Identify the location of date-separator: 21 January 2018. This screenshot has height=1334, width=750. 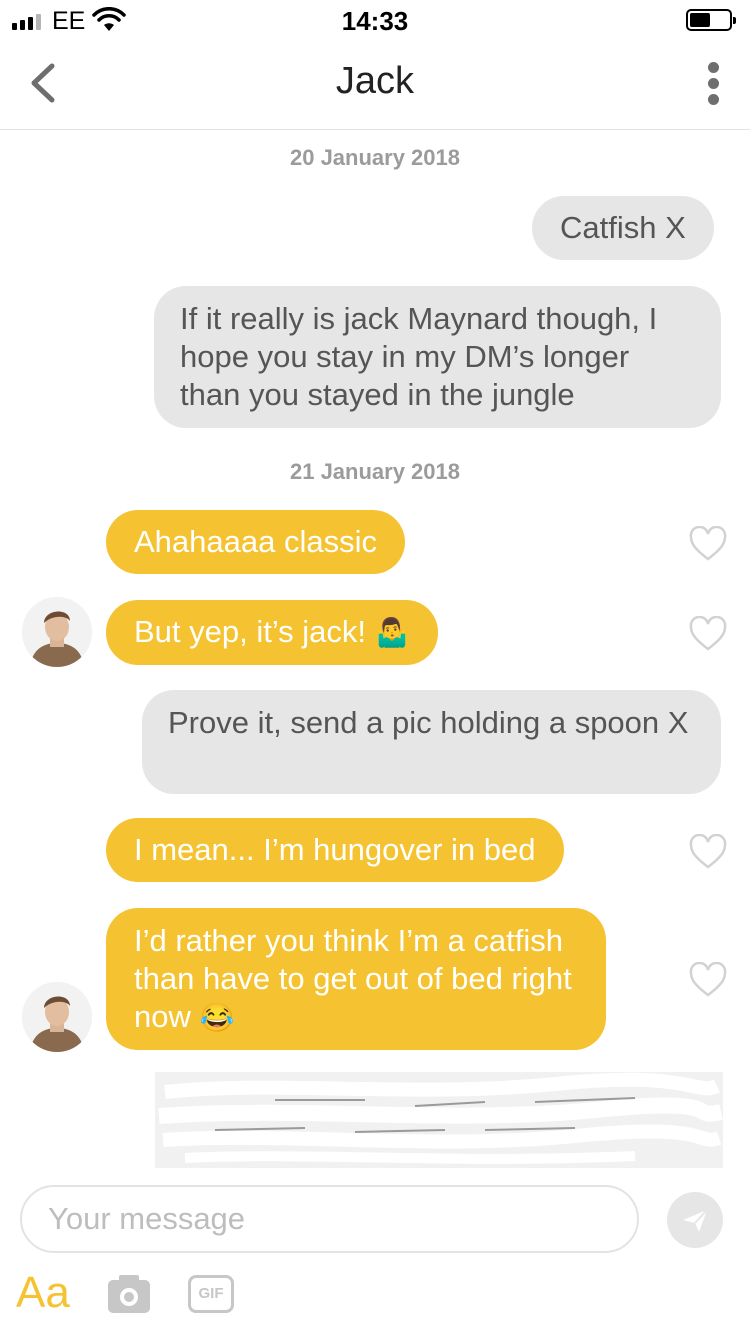
(375, 471).